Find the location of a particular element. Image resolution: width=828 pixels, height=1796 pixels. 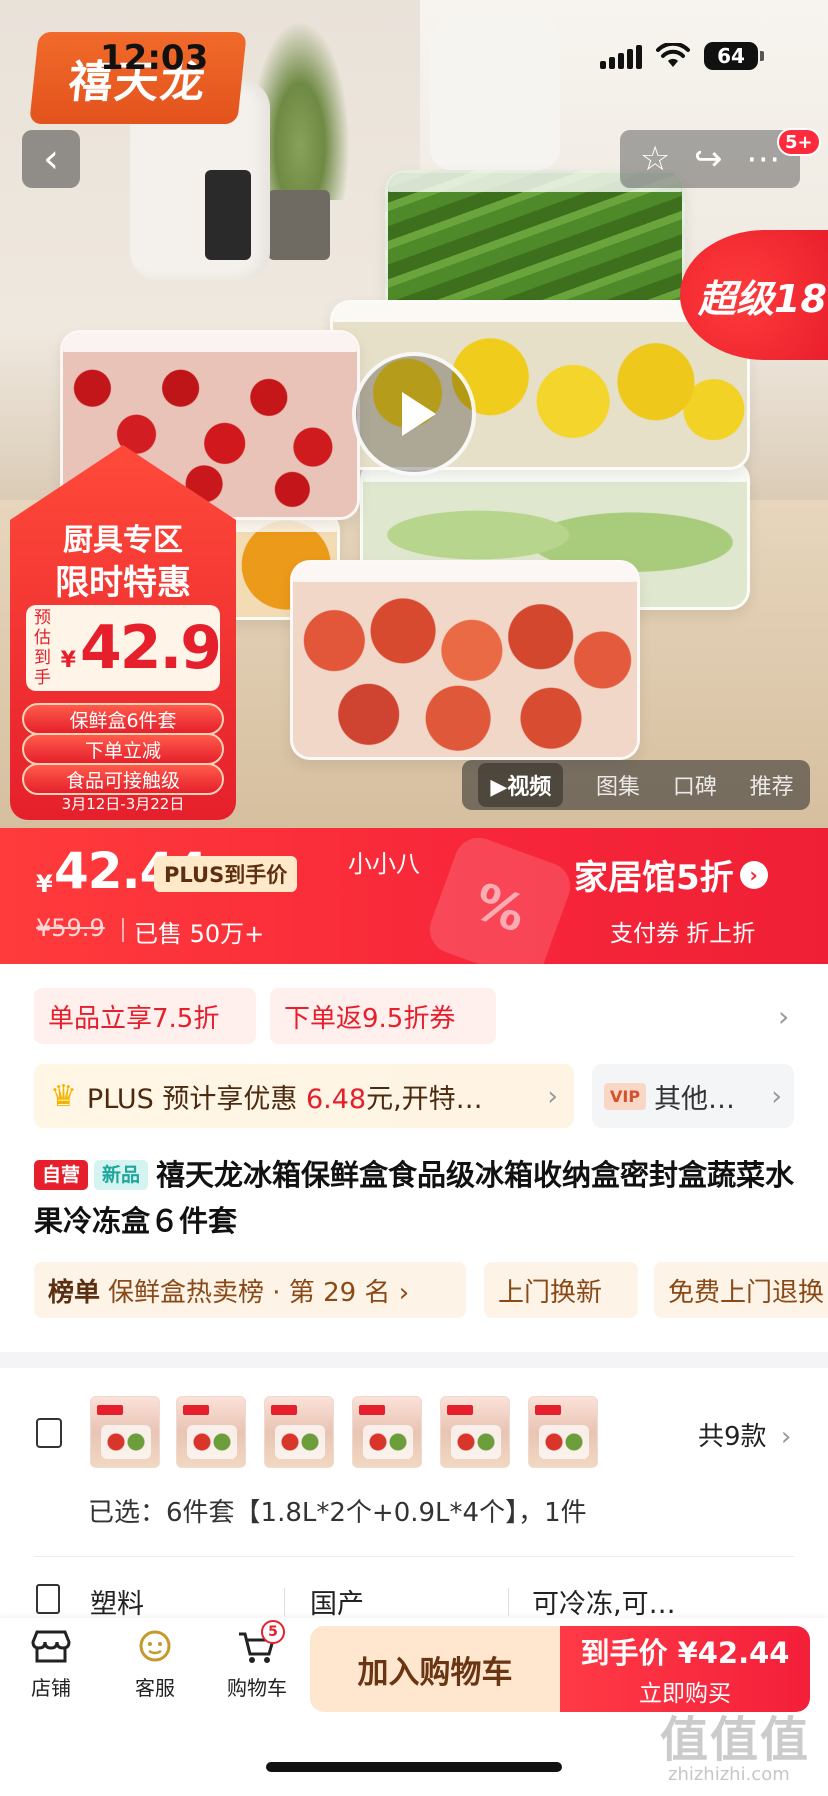

nav-service: 客服 is located at coordinates (155, 1664).